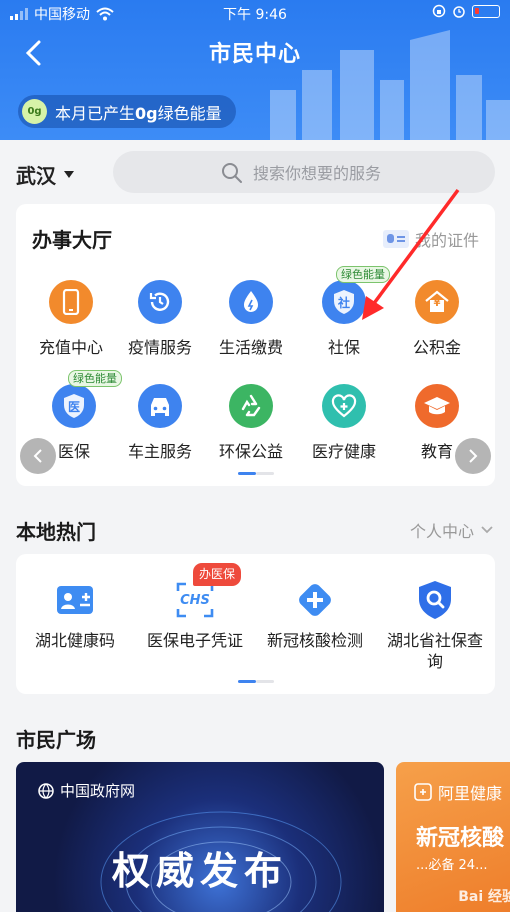  What do you see at coordinates (195, 600) in the screenshot?
I see `chs-text: CHS` at bounding box center [195, 600].